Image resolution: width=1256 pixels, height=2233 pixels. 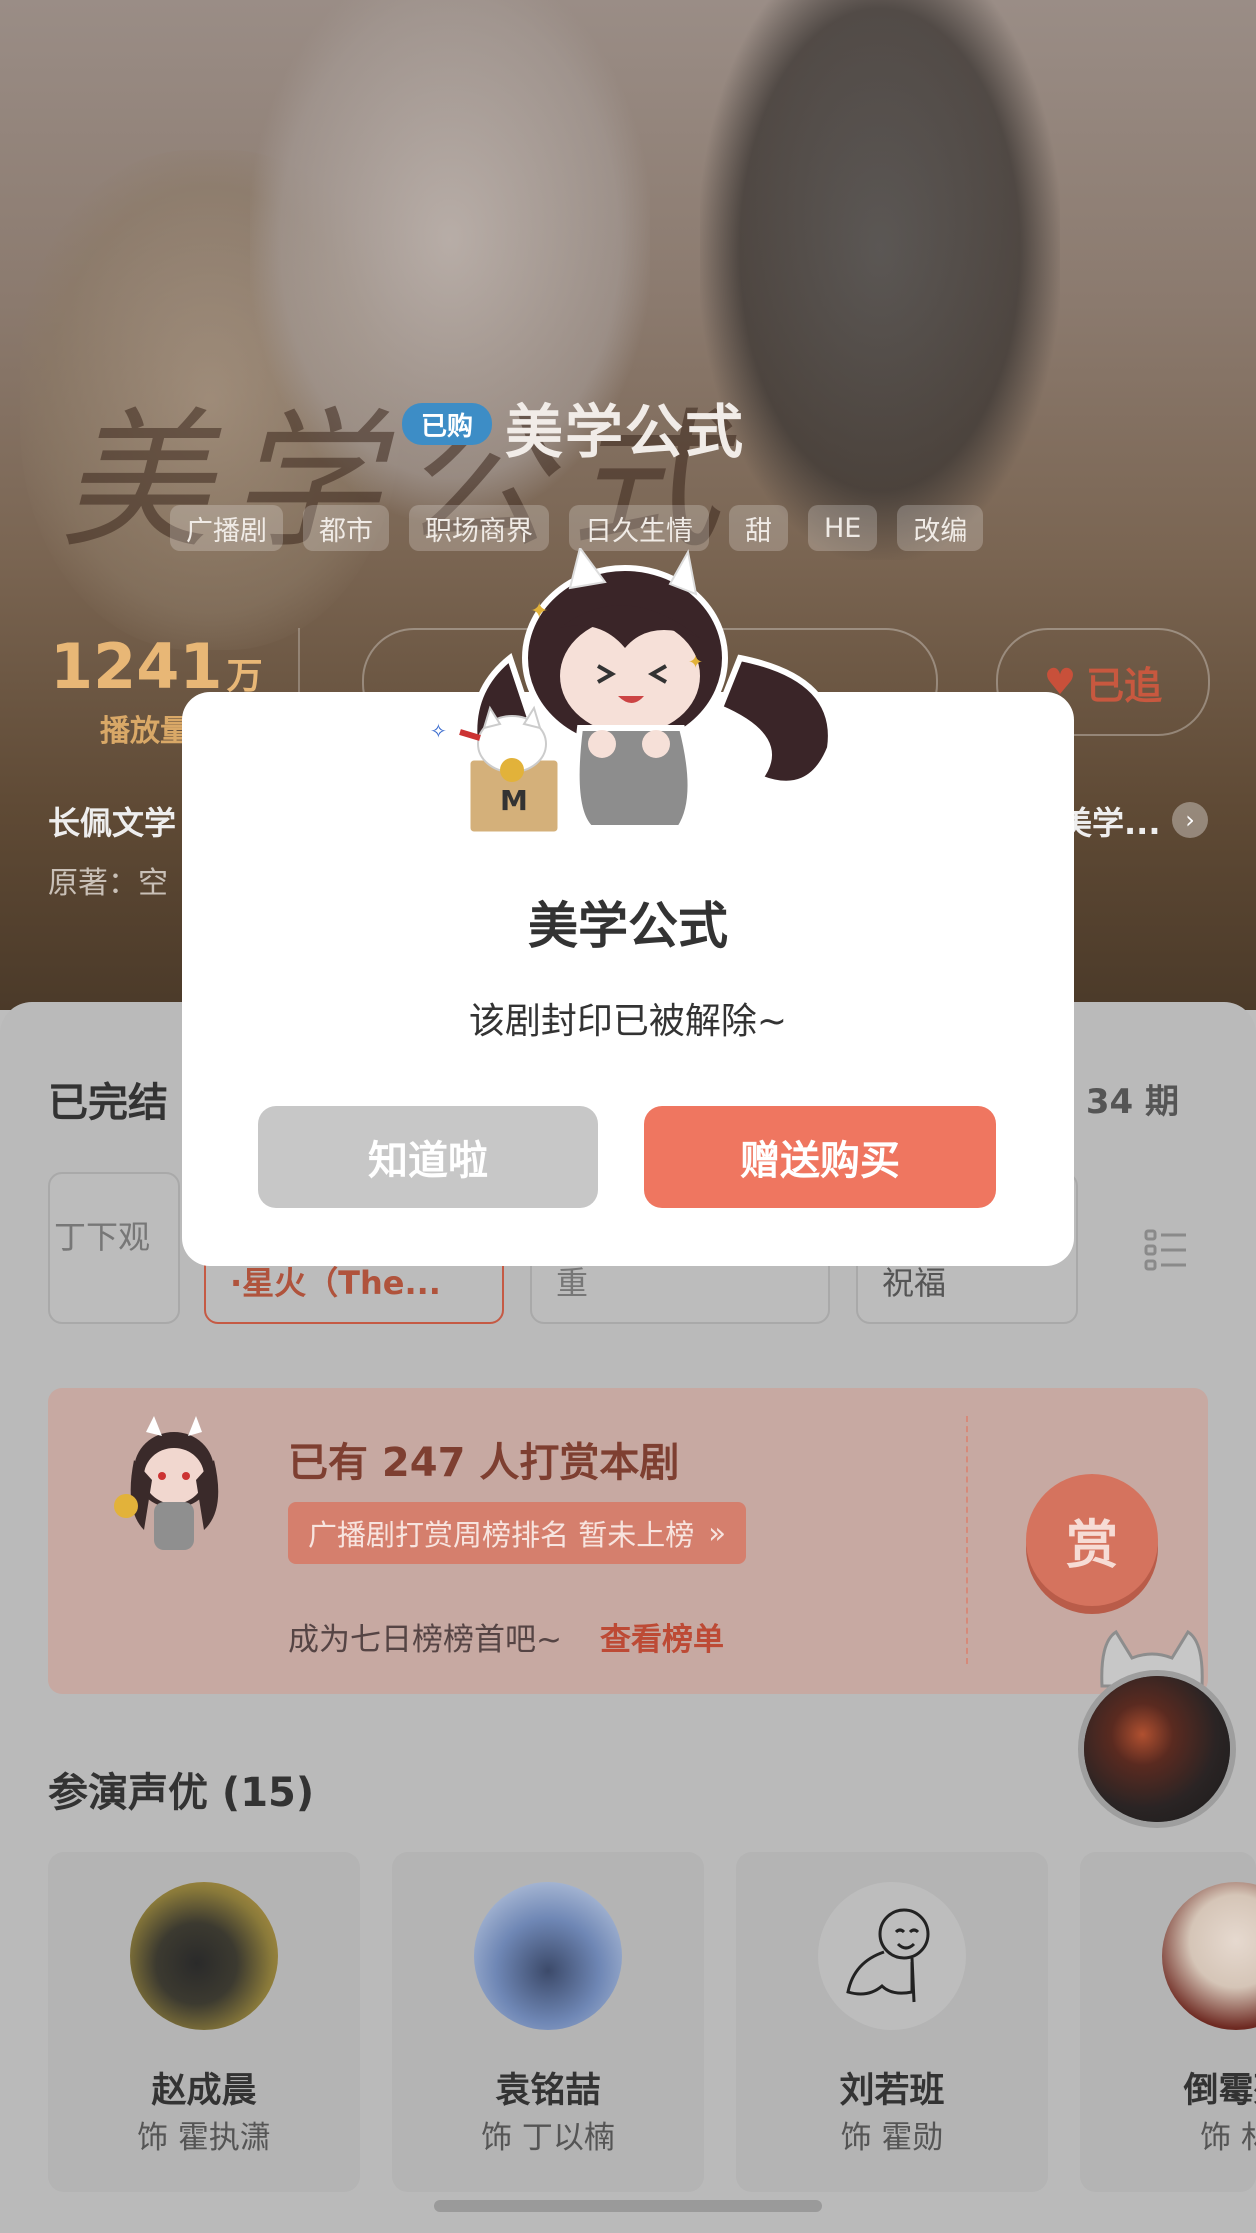 What do you see at coordinates (1190, 820) in the screenshot?
I see `chevron-right-icon: ›` at bounding box center [1190, 820].